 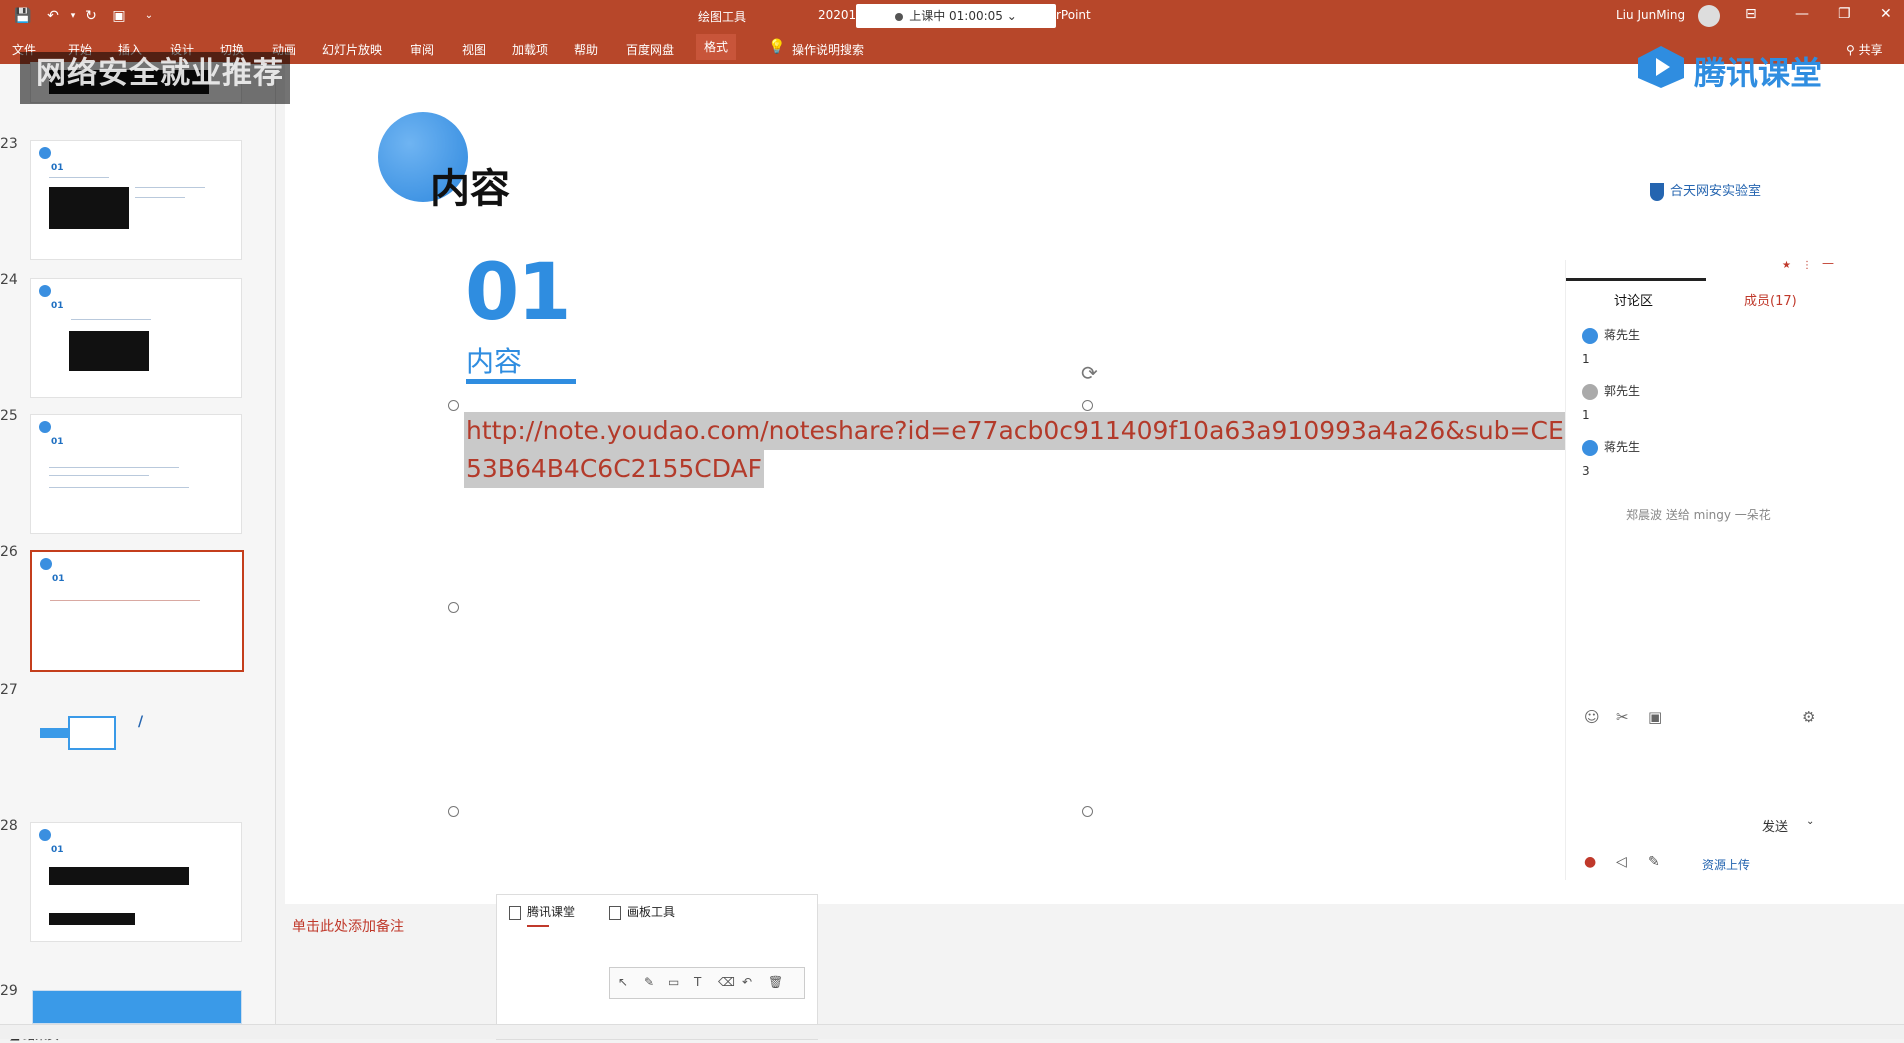 I want to click on lightbulb-icon: 💡, so click(x=777, y=47).